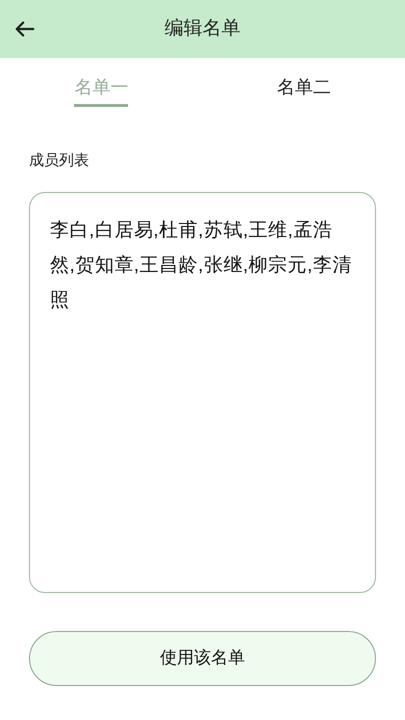  I want to click on screen-title: 编辑名单, so click(202, 28).